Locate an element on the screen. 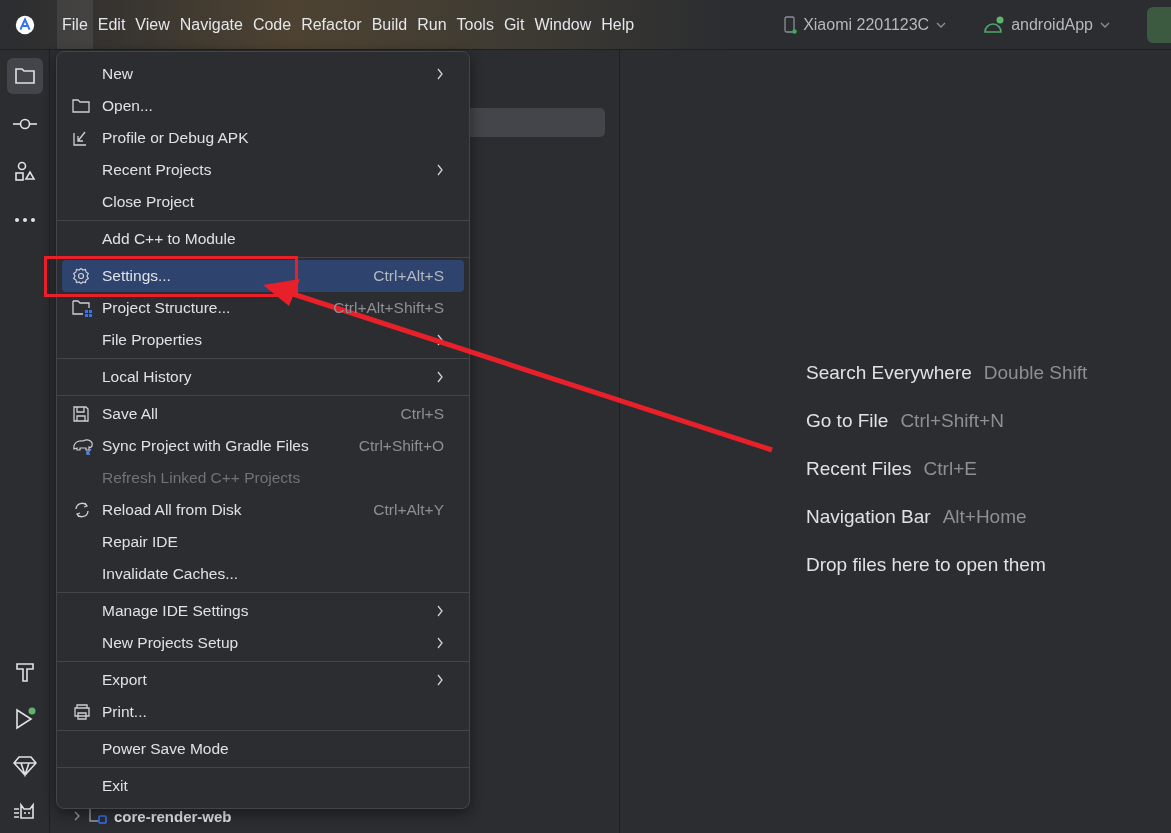 The width and height of the screenshot is (1171, 833). menu-bar-item: Git is located at coordinates (514, 24).